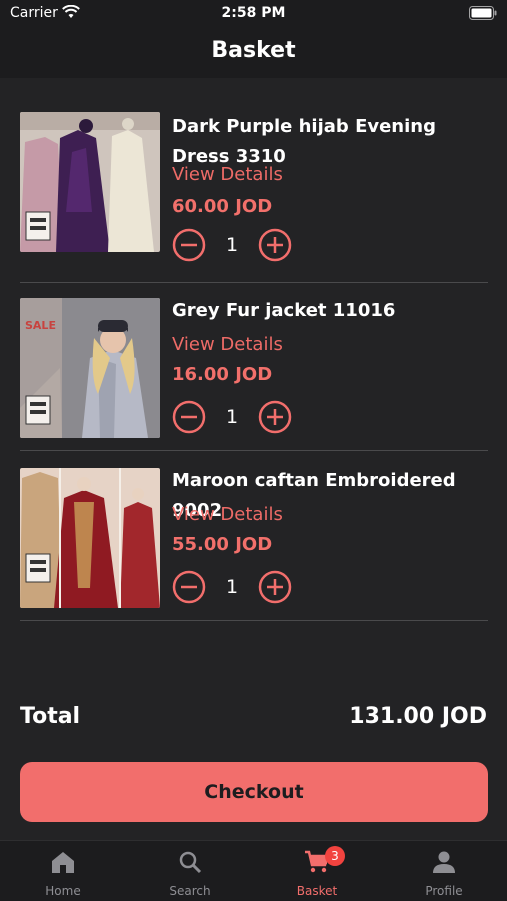 The height and width of the screenshot is (901, 507). I want to click on home-icon, so click(63, 862).